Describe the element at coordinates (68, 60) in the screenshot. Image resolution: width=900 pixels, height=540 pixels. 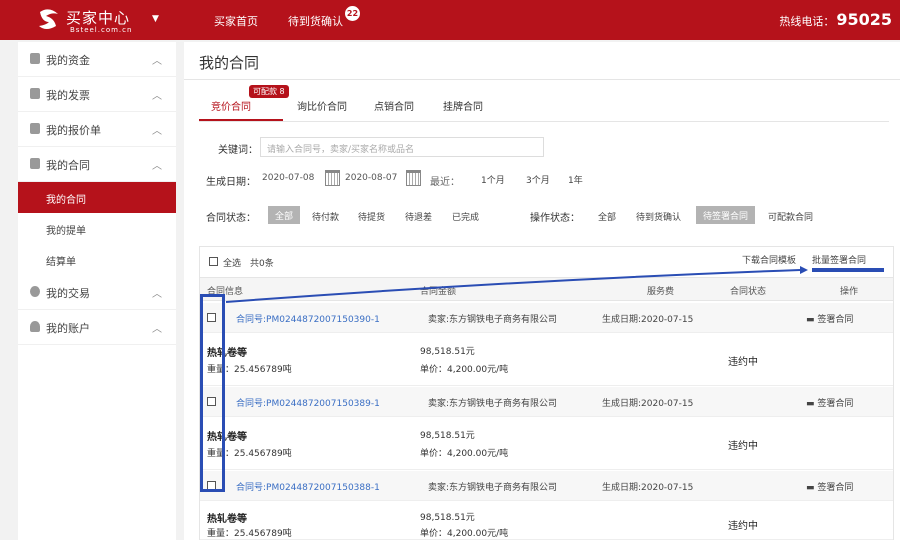
I see `sidebar-item-label: 我的资金` at that location.